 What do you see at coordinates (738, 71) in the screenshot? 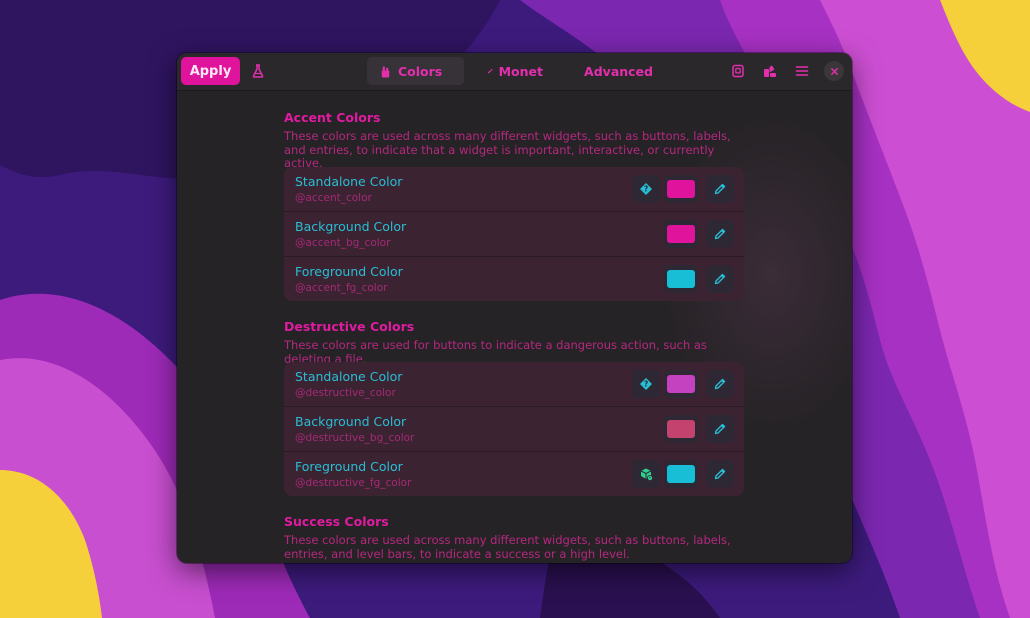
I see `presets-icon` at bounding box center [738, 71].